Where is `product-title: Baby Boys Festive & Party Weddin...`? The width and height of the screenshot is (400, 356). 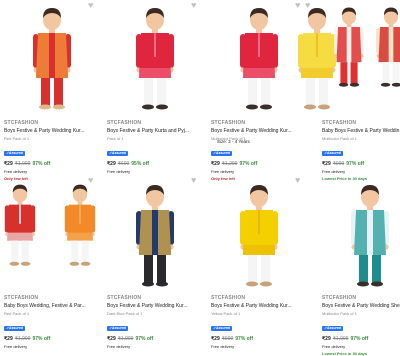
product-title: Baby Boys Festive & Party Weddin... is located at coordinates (361, 131).